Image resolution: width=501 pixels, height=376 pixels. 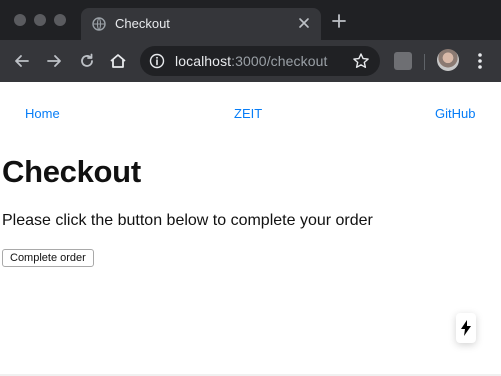 I want to click on url-text: localhost:3000/checkout, so click(x=251, y=61).